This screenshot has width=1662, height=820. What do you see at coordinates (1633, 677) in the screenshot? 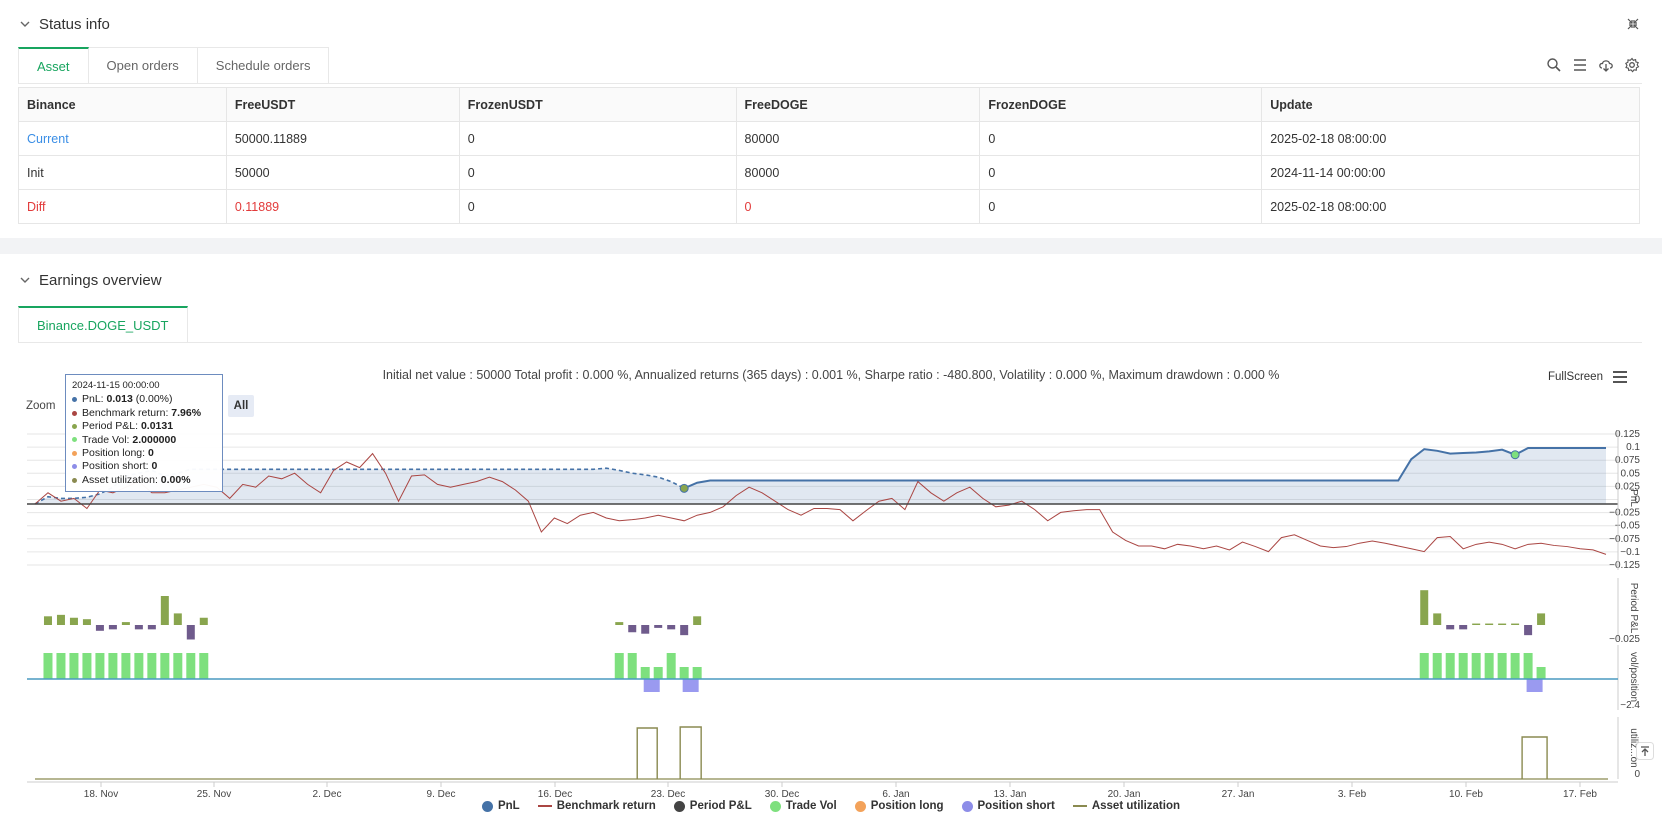
I see `axis-title: vol/position` at bounding box center [1633, 677].